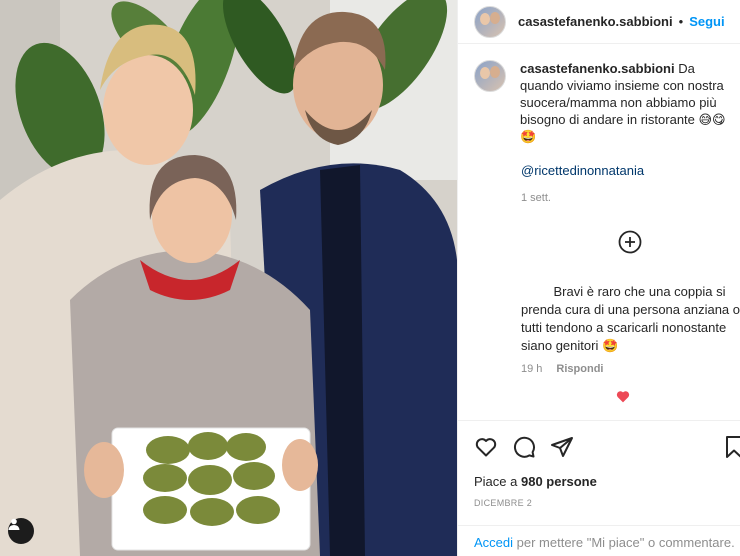 The width and height of the screenshot is (740, 556). Describe the element at coordinates (21, 531) in the screenshot. I see `tagged-users-button` at that location.